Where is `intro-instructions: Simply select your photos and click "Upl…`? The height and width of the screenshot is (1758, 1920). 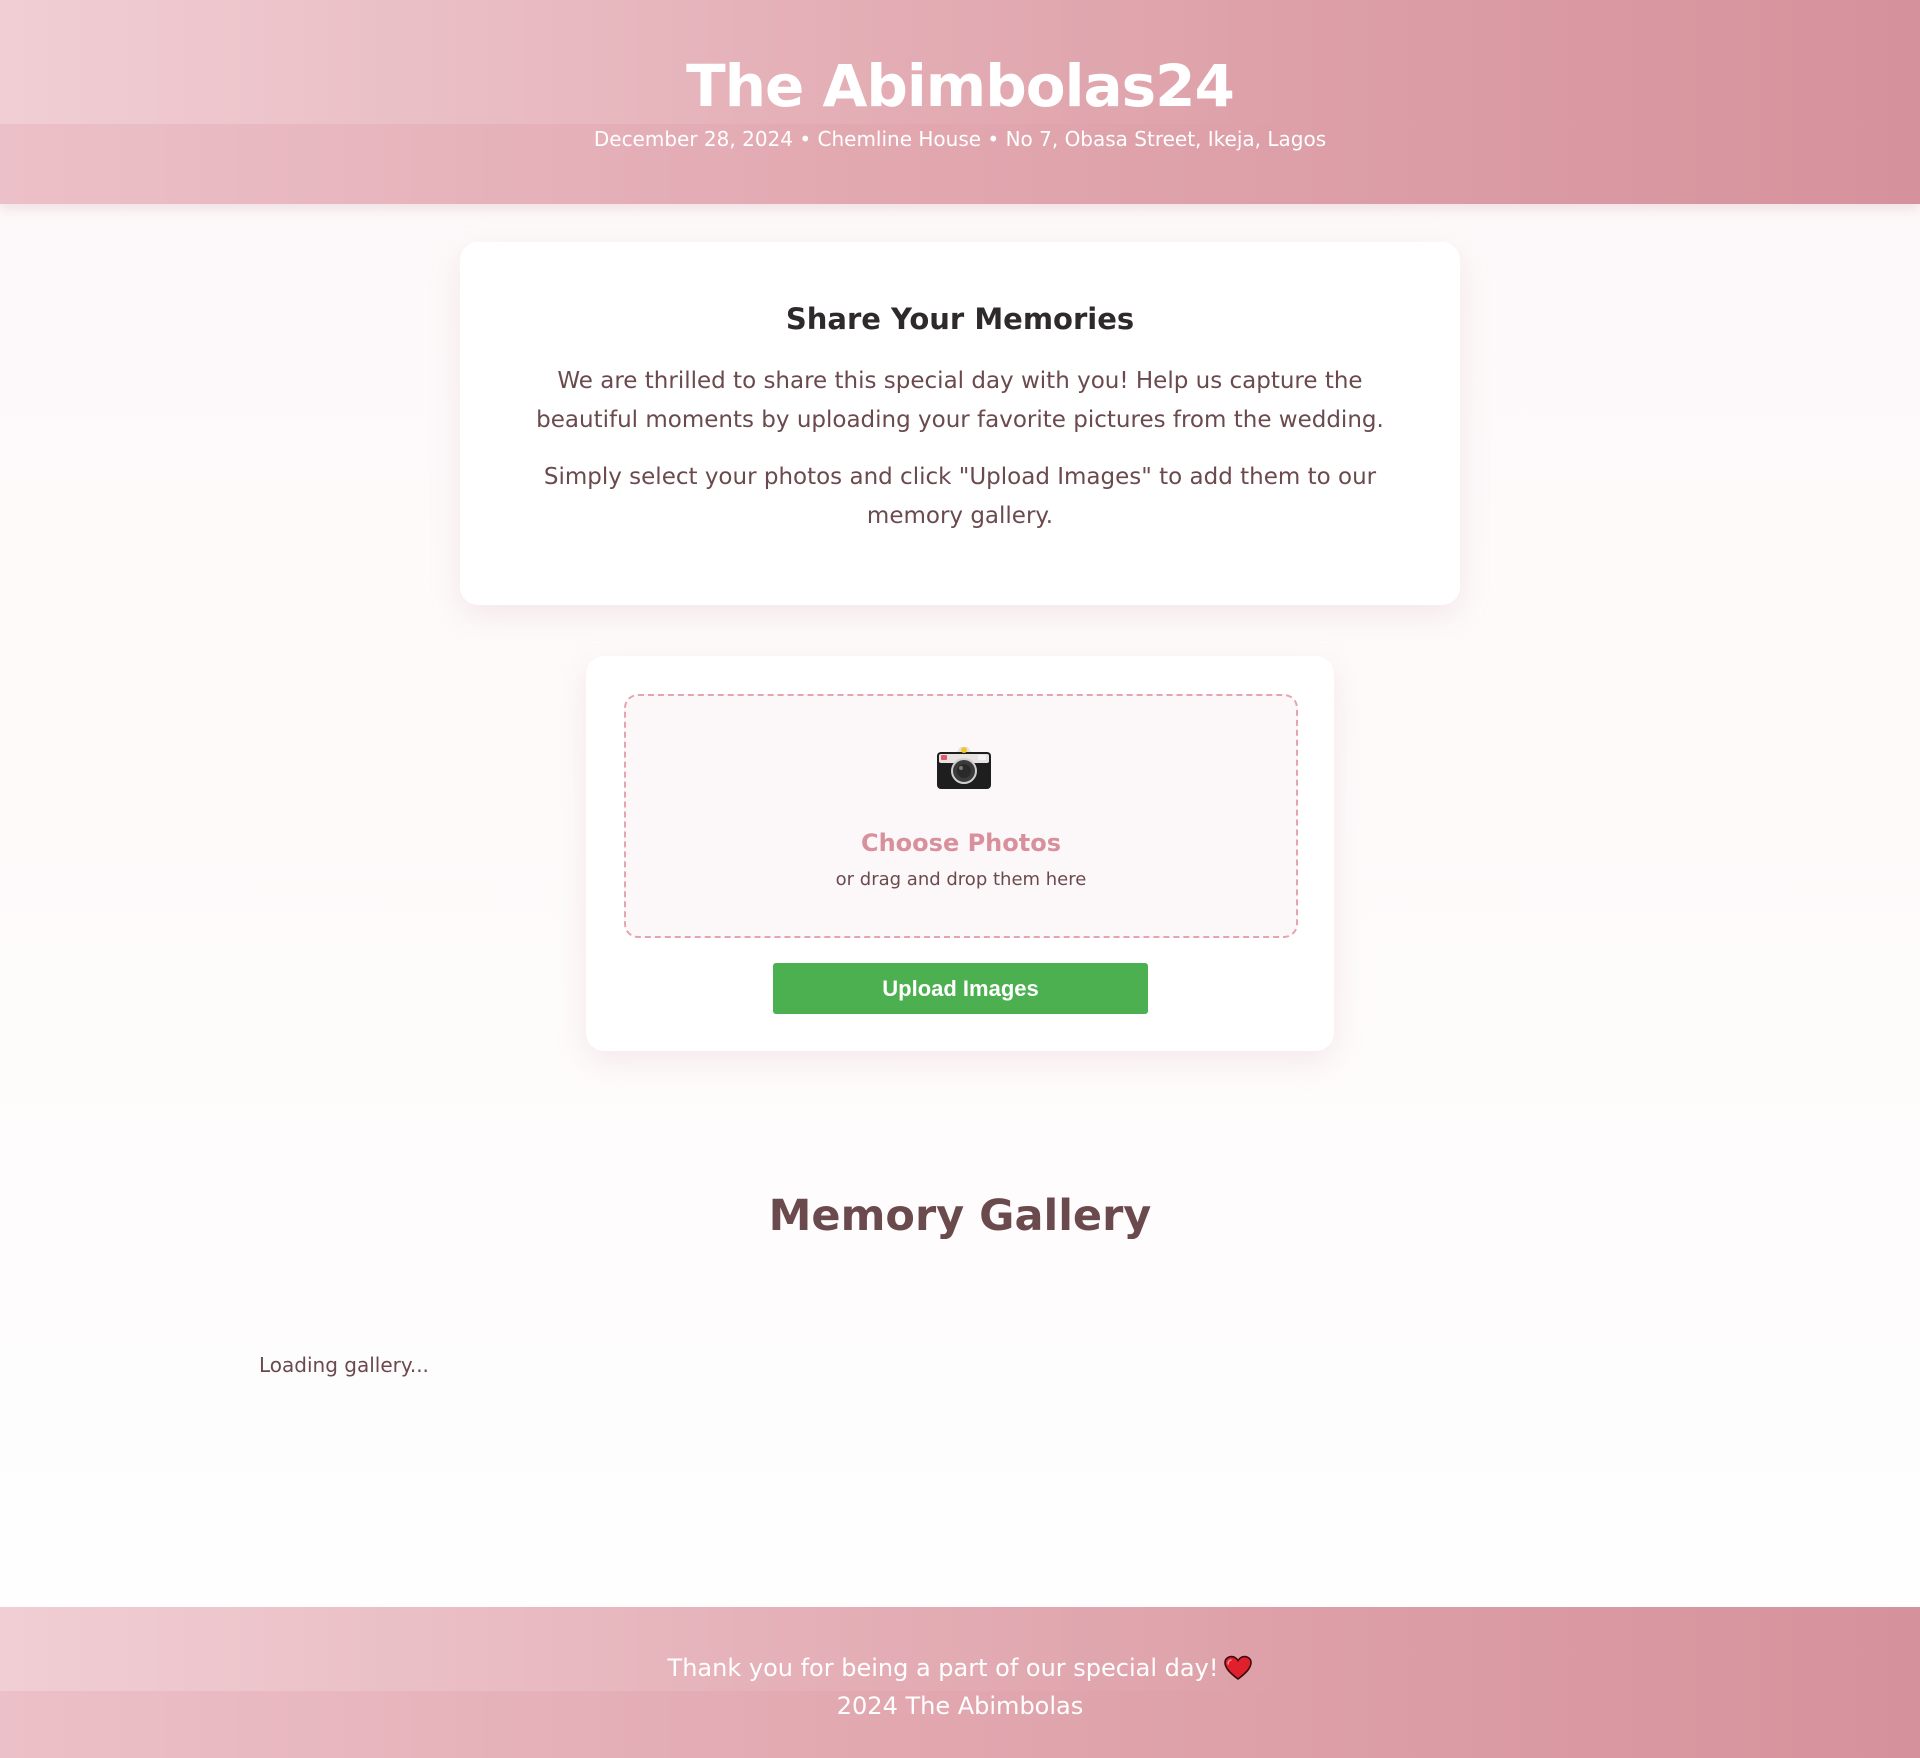
intro-instructions: Simply select your photos and click "Upl… is located at coordinates (960, 496).